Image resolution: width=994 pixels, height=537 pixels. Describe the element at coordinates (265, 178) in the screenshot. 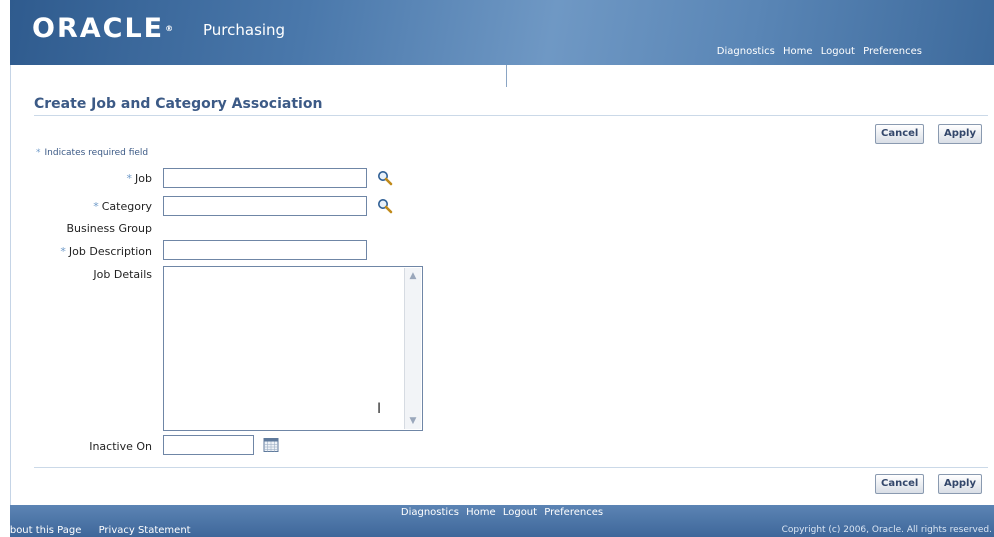

I see `job-input` at that location.